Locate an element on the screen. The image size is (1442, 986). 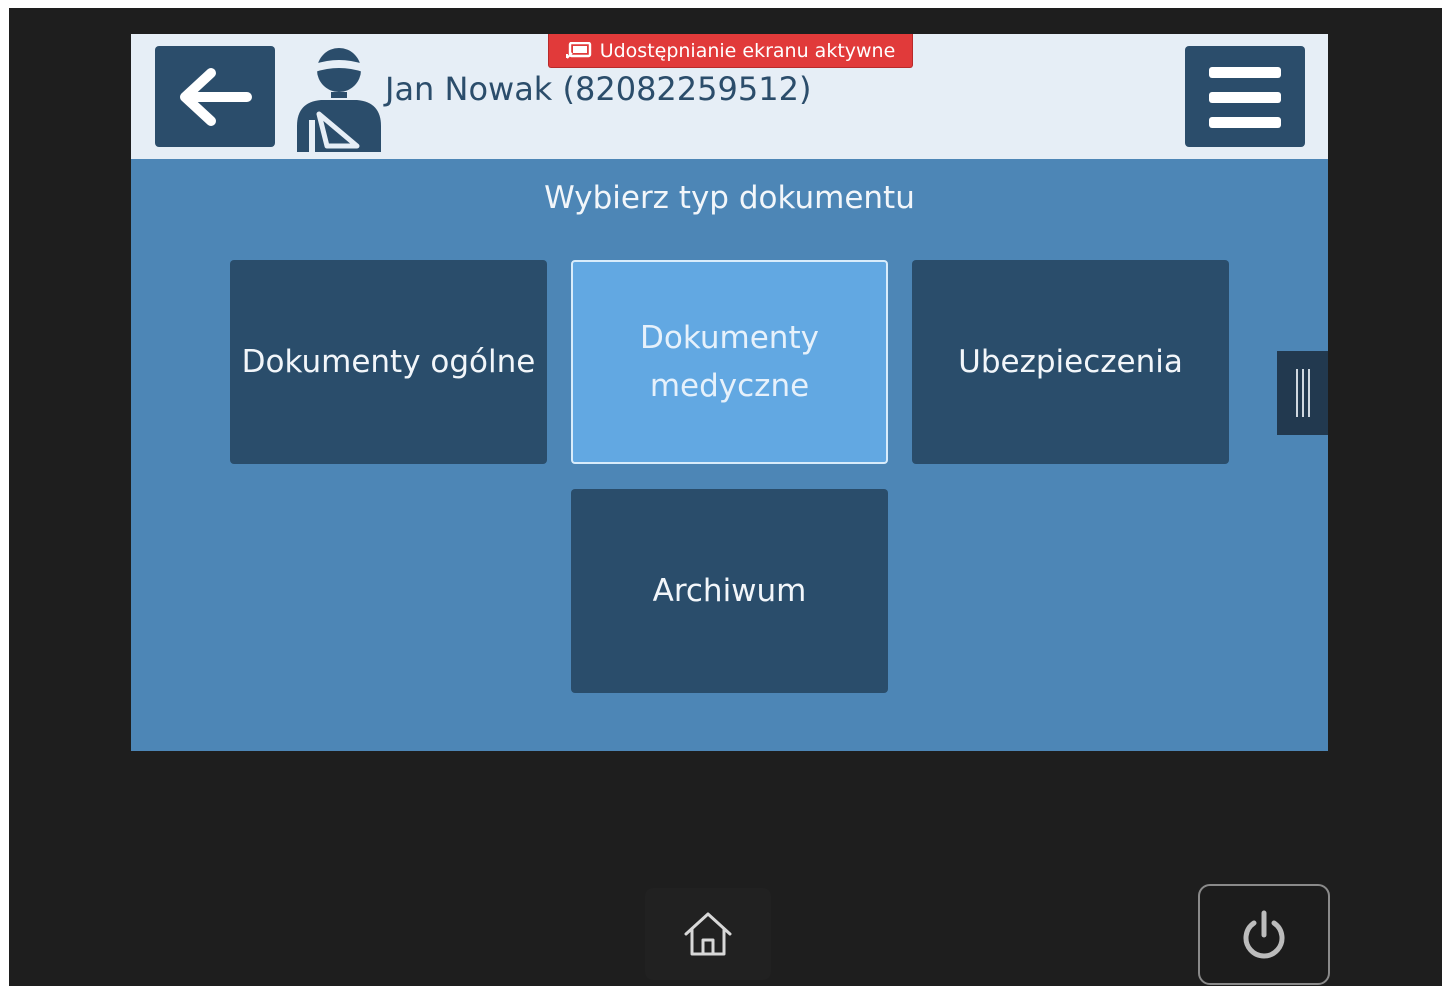
tile-label: Archiwum is located at coordinates (729, 591).